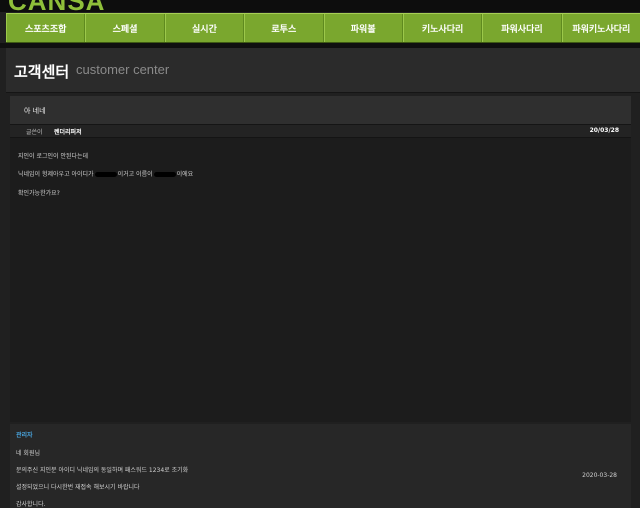 The height and width of the screenshot is (508, 640). I want to click on post-body-line: 닉네임이 헝제아우고 아이디가 이거고 이름이 이에요, so click(105, 173).